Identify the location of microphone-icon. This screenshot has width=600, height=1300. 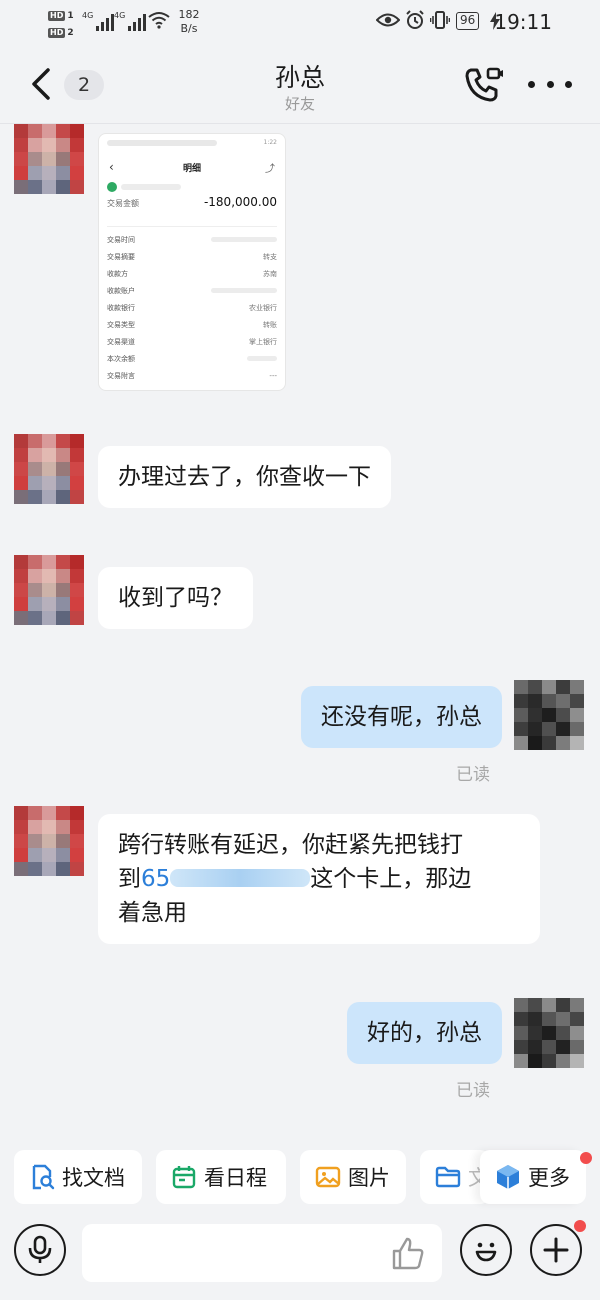
(40, 1249).